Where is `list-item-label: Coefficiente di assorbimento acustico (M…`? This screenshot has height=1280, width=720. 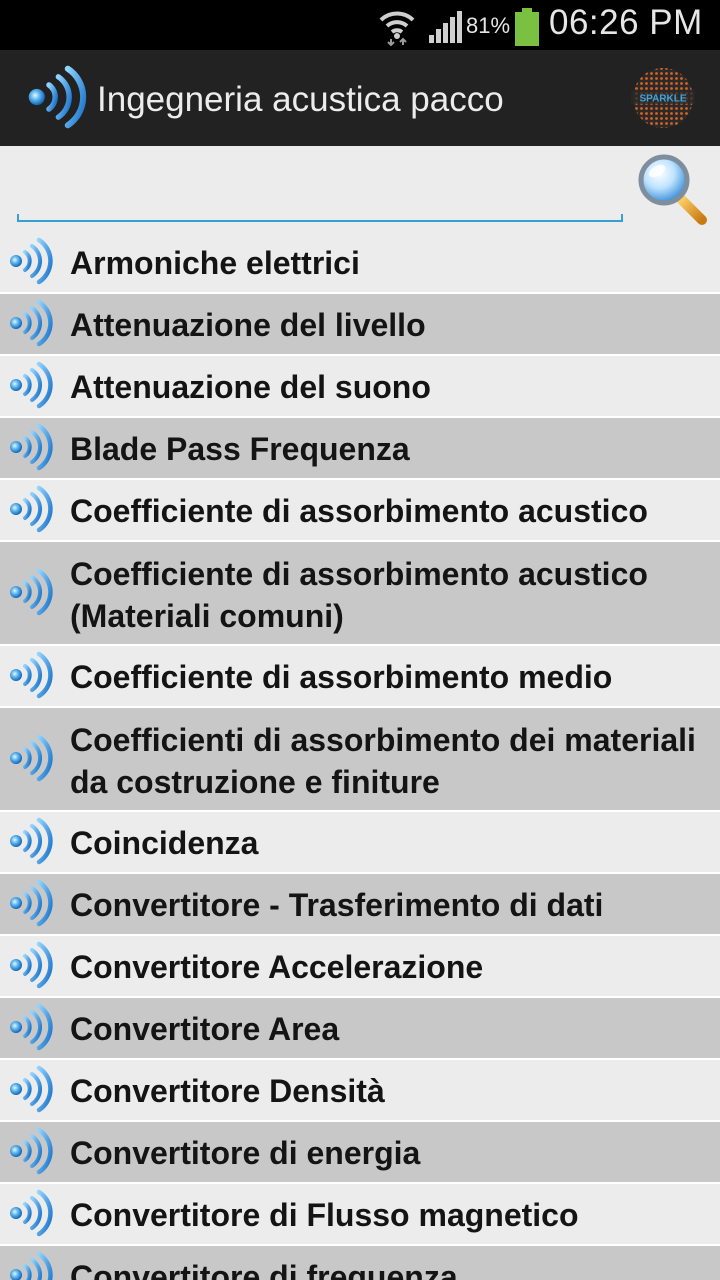 list-item-label: Coefficiente di assorbimento acustico (M… is located at coordinates (359, 595).